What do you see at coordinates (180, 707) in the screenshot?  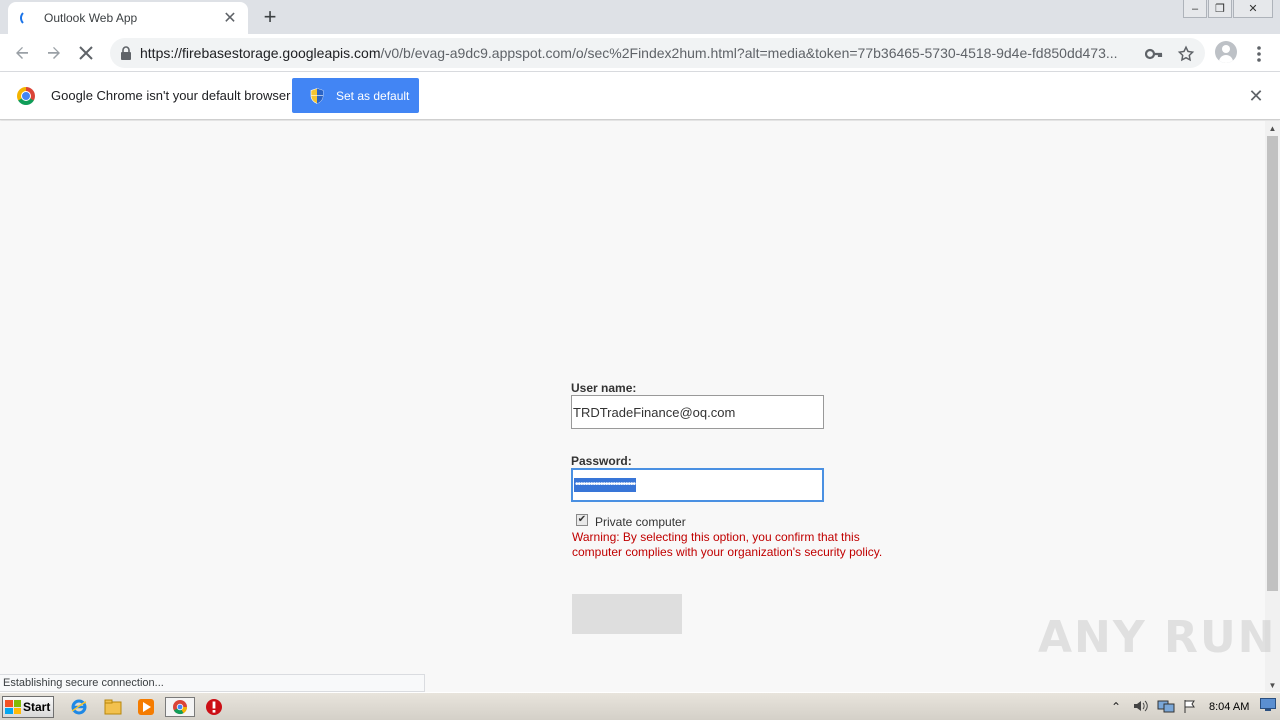 I see `chrome-taskbar-icon` at bounding box center [180, 707].